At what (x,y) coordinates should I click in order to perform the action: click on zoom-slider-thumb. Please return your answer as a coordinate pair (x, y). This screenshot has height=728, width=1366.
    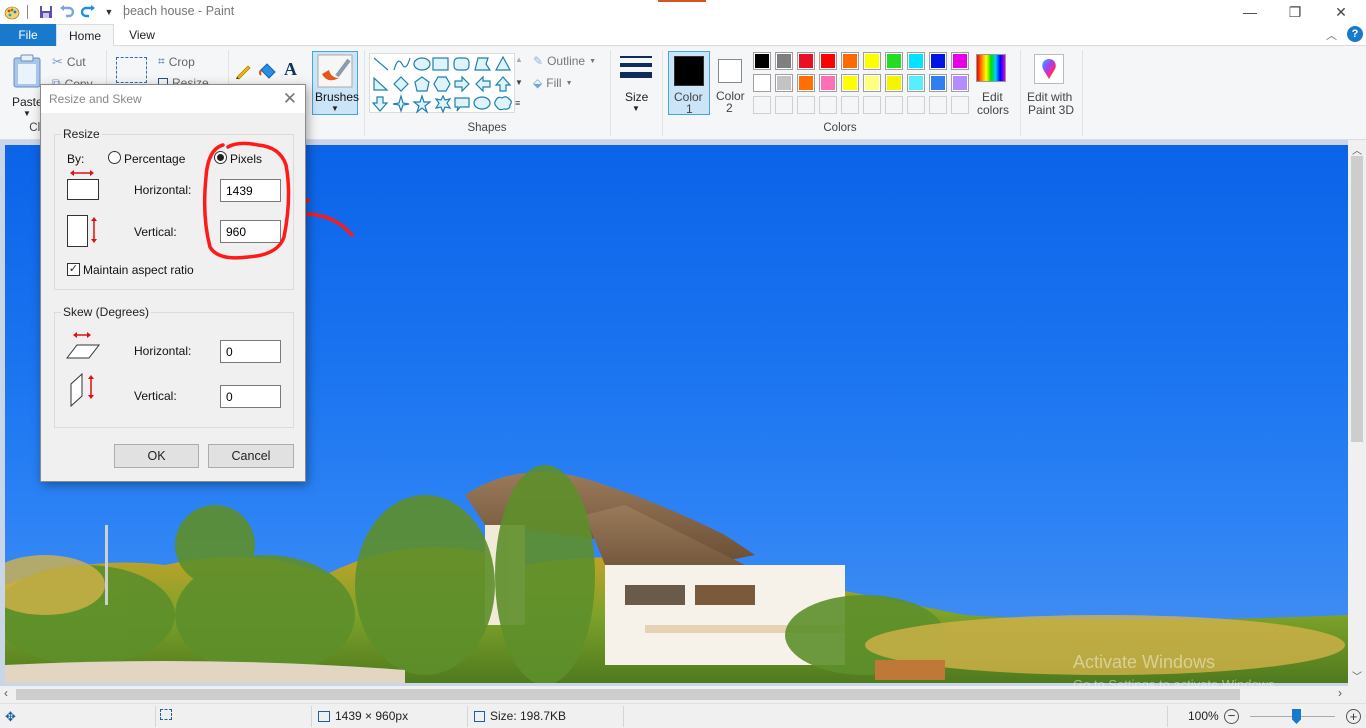
    Looking at the image, I should click on (1296, 716).